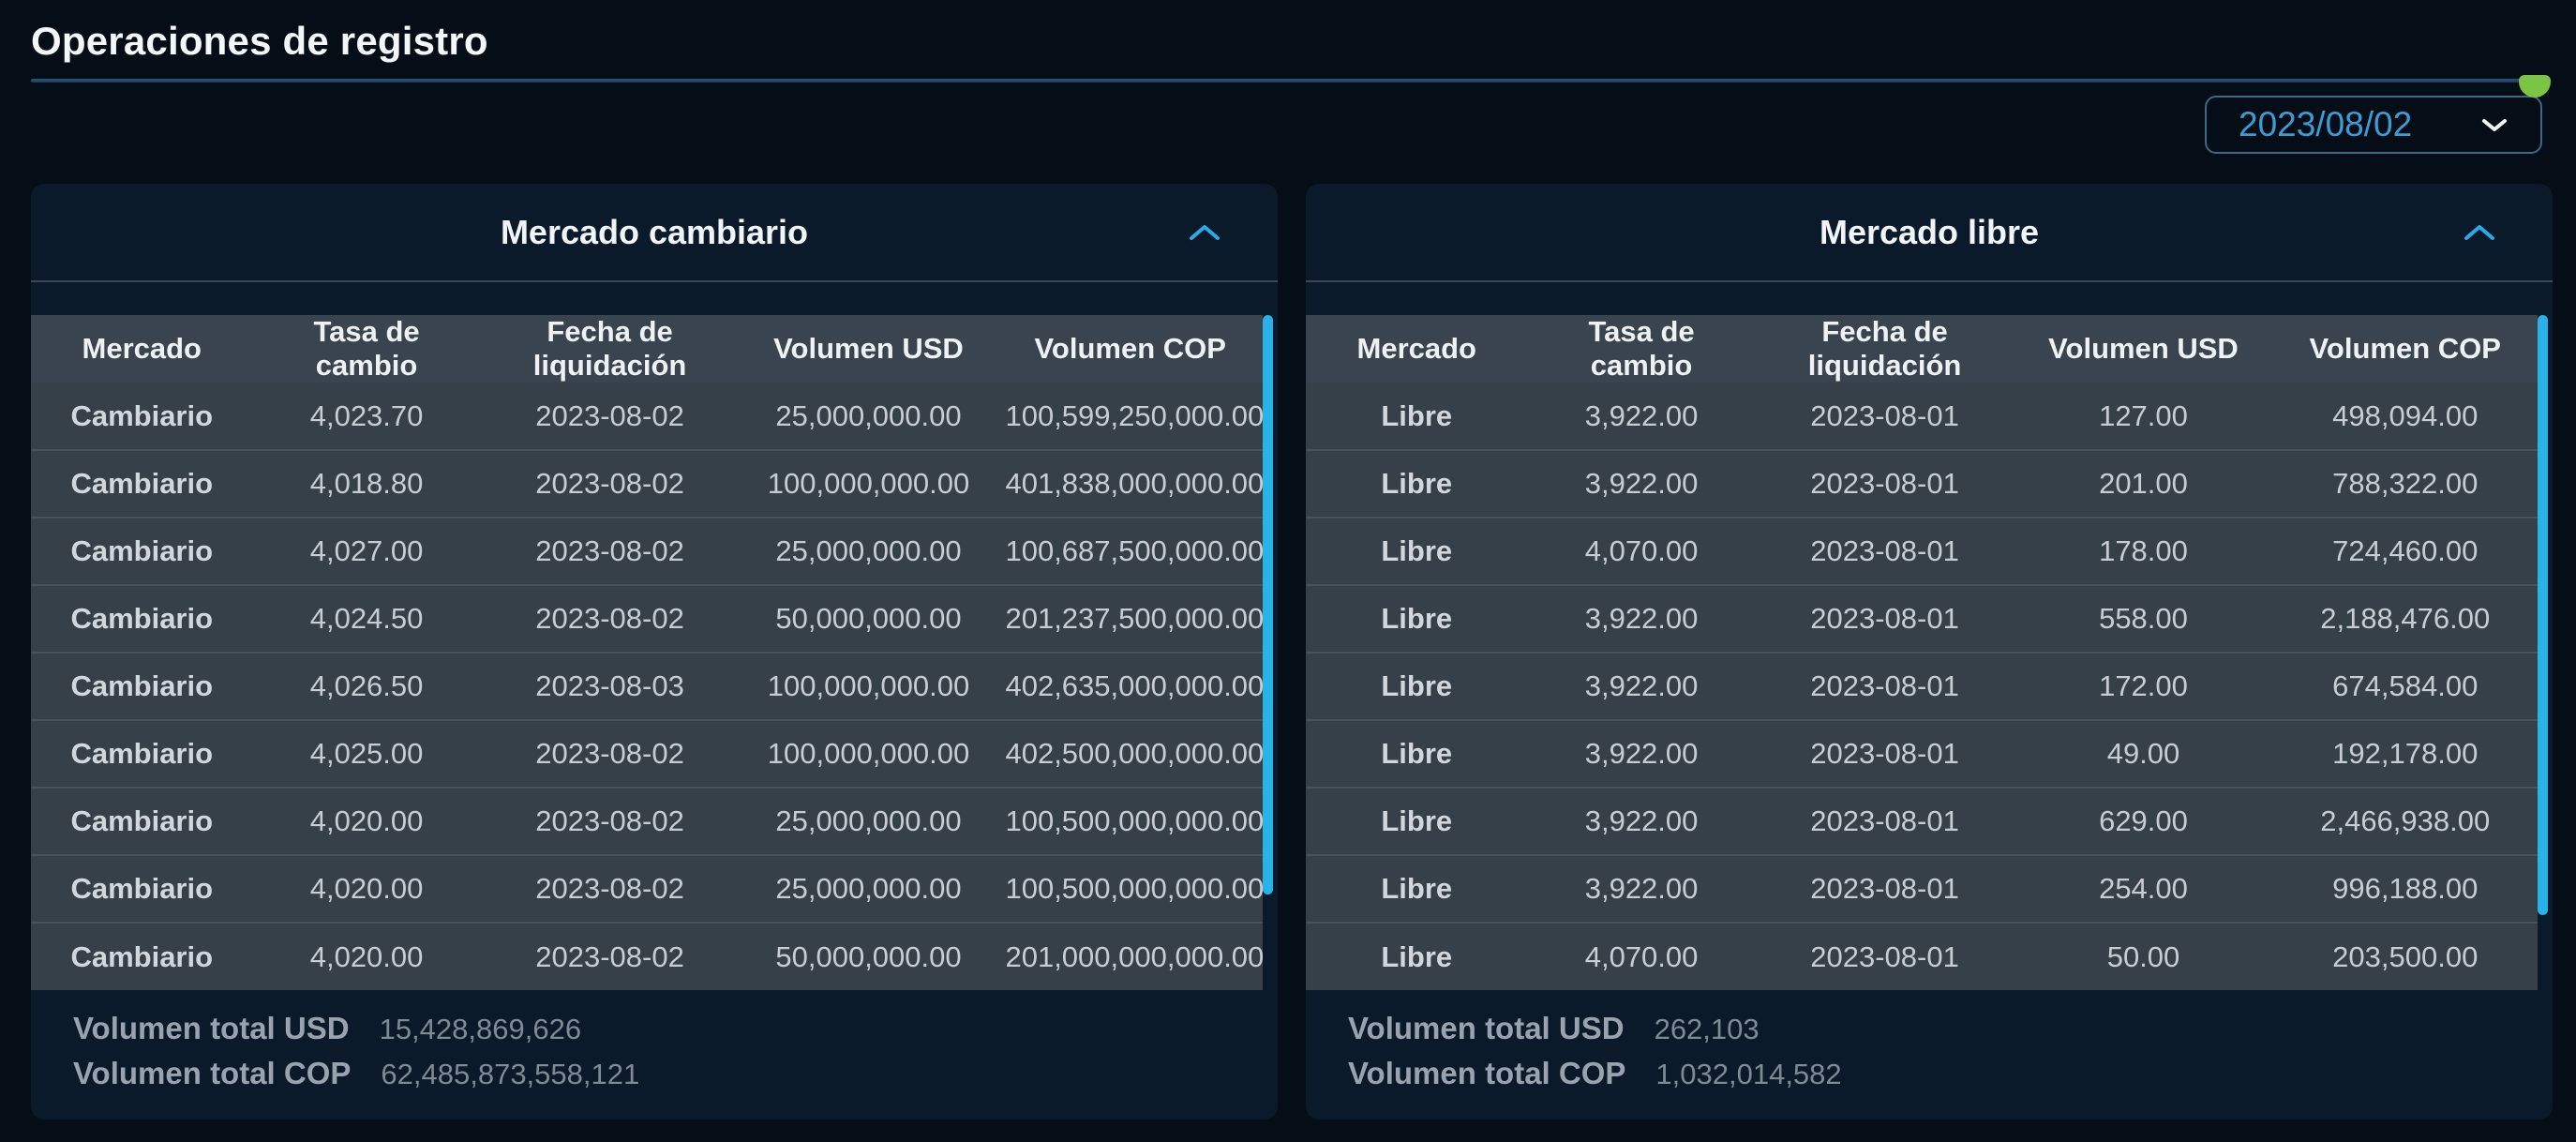 This screenshot has height=1142, width=2576. Describe the element at coordinates (675, 1073) in the screenshot. I see `total-cop-line: Volumen total COP 62,485,873,558,121` at that location.